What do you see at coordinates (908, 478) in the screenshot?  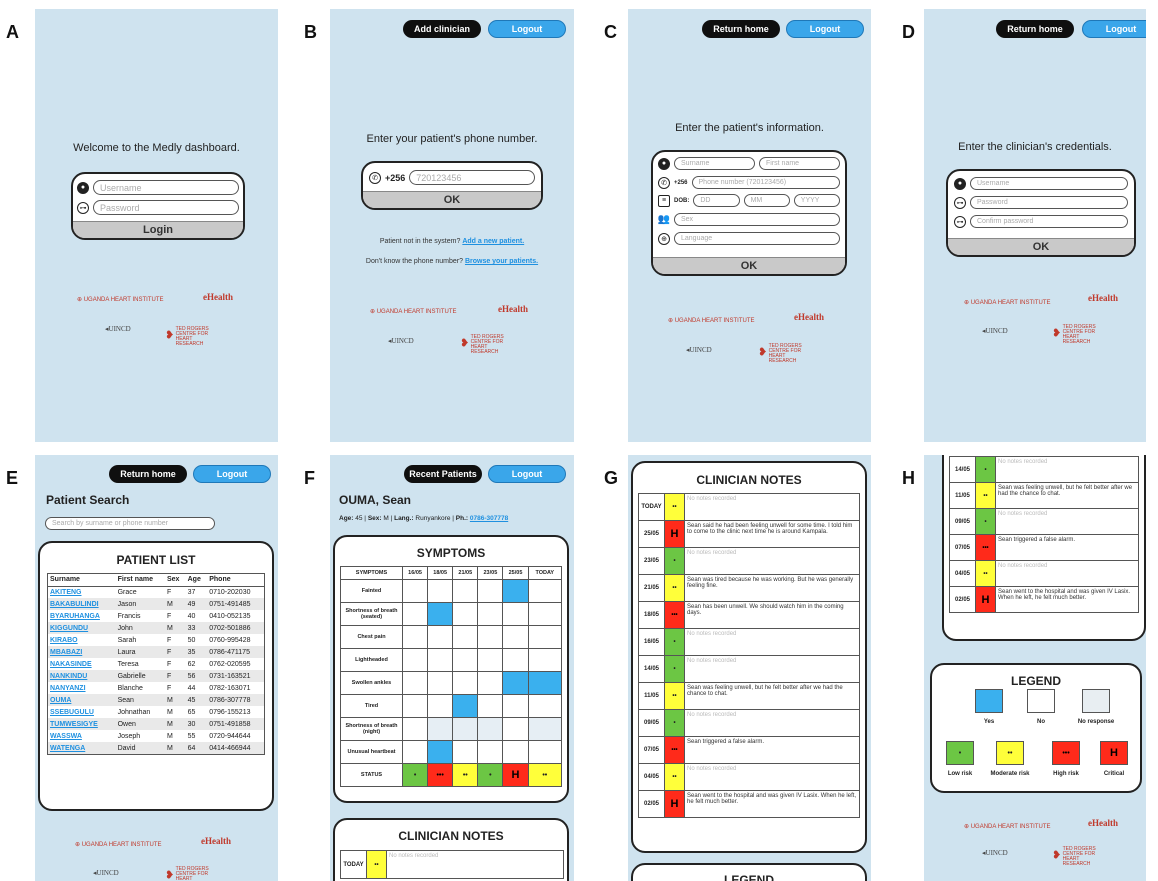 I see `panel-label-h: H` at bounding box center [908, 478].